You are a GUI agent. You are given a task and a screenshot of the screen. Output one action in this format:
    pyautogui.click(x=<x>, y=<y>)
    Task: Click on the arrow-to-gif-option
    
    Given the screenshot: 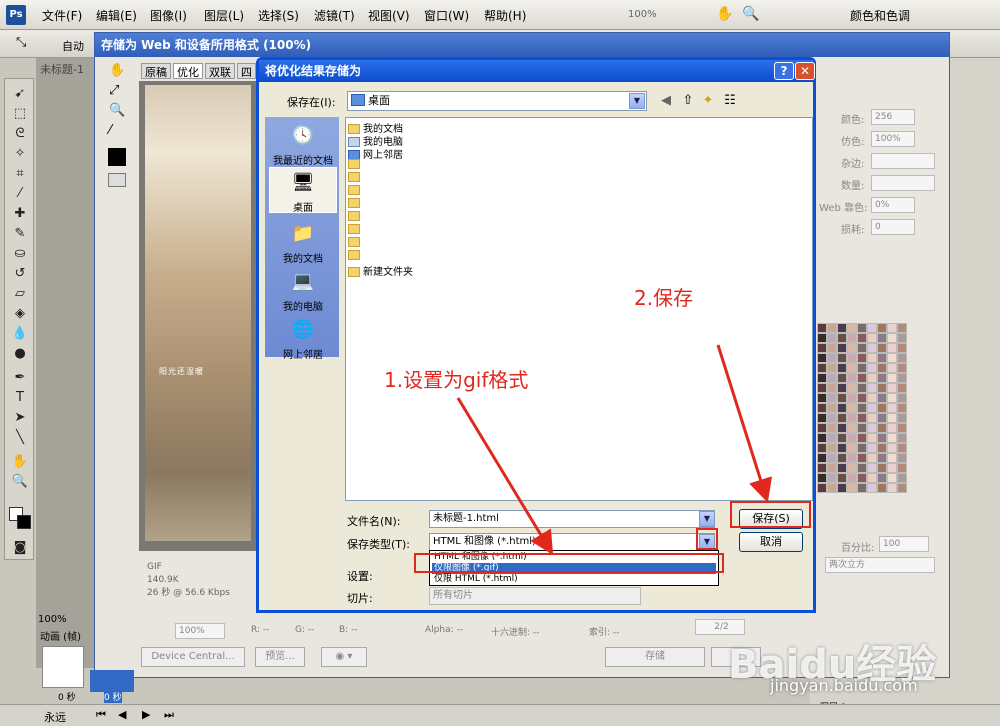 What is the action you would take?
    pyautogui.click(x=505, y=476)
    